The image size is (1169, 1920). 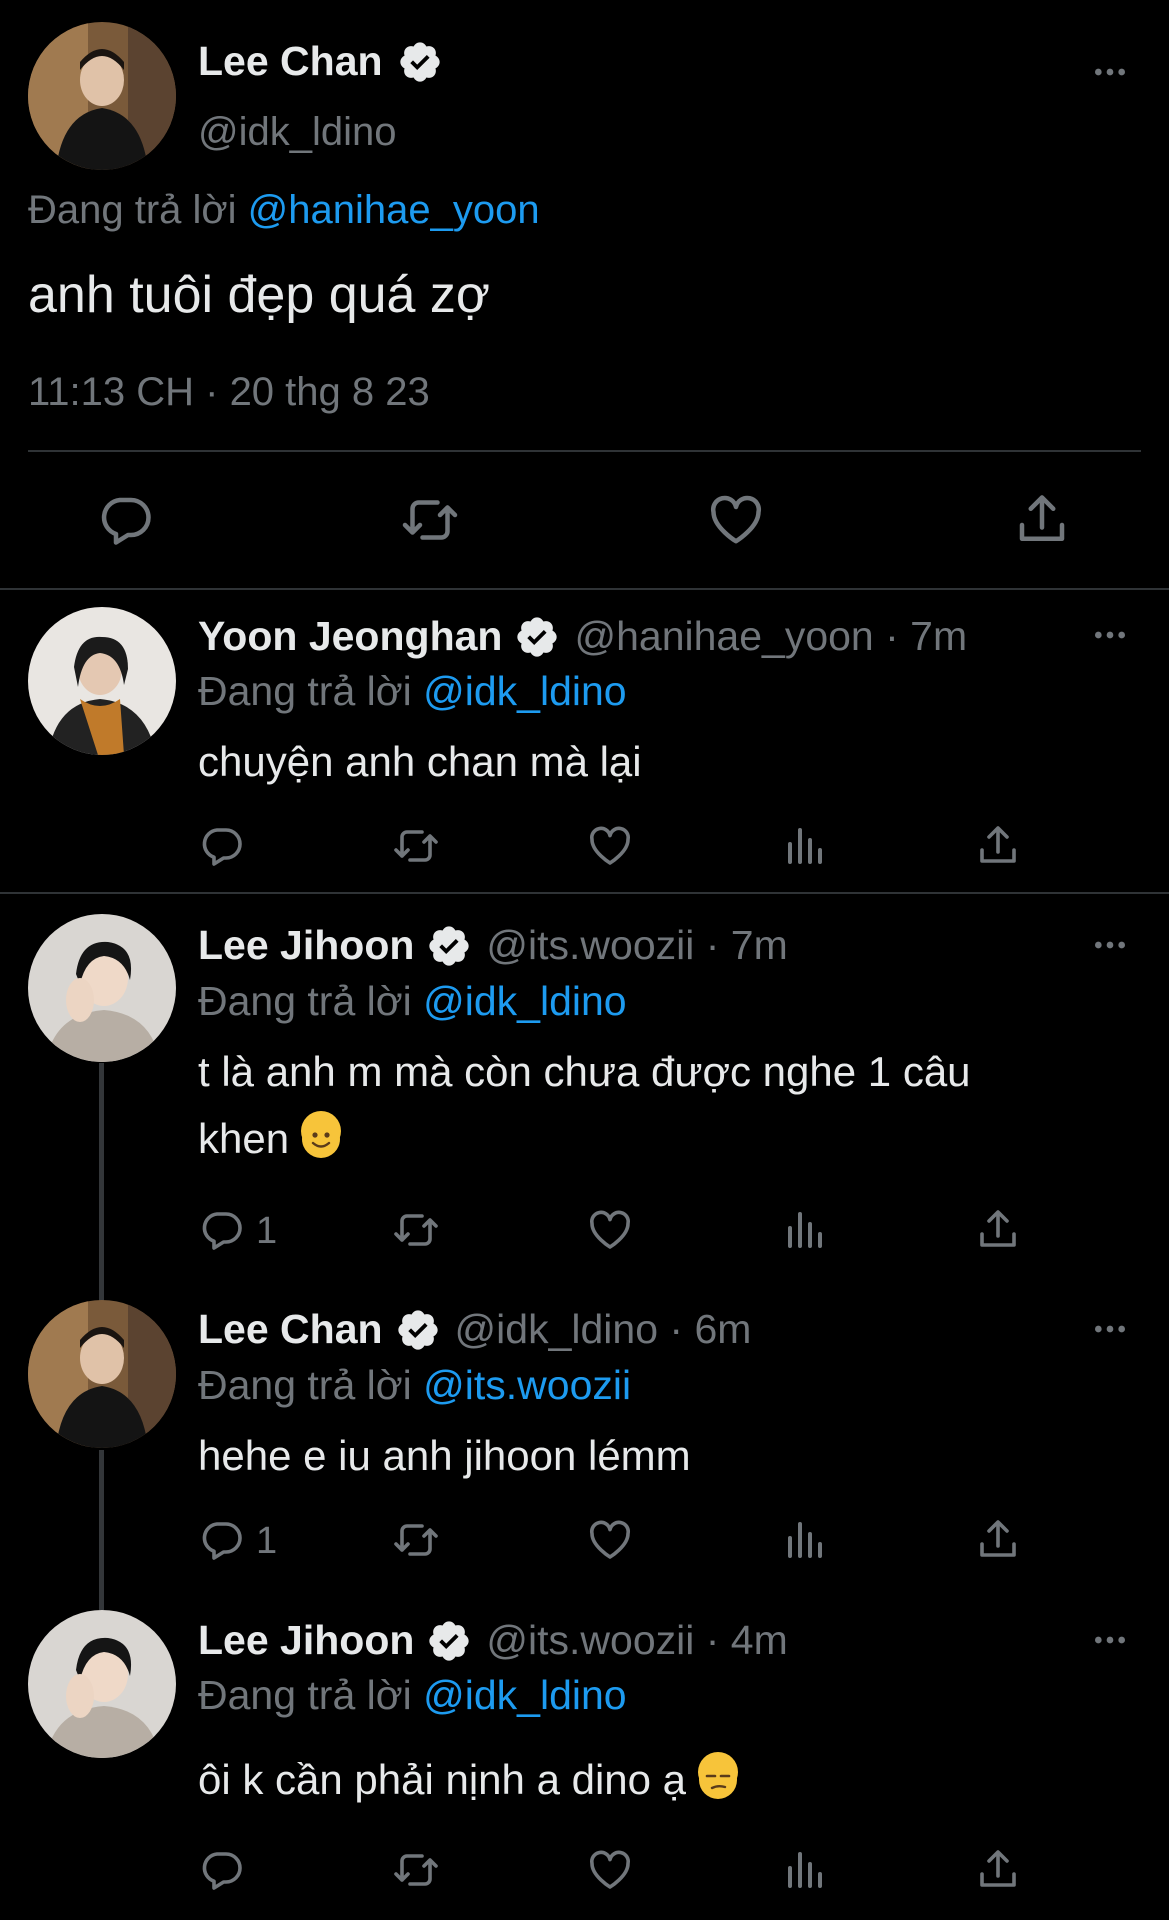 What do you see at coordinates (320, 1134) in the screenshot?
I see `smile-emoji-icon` at bounding box center [320, 1134].